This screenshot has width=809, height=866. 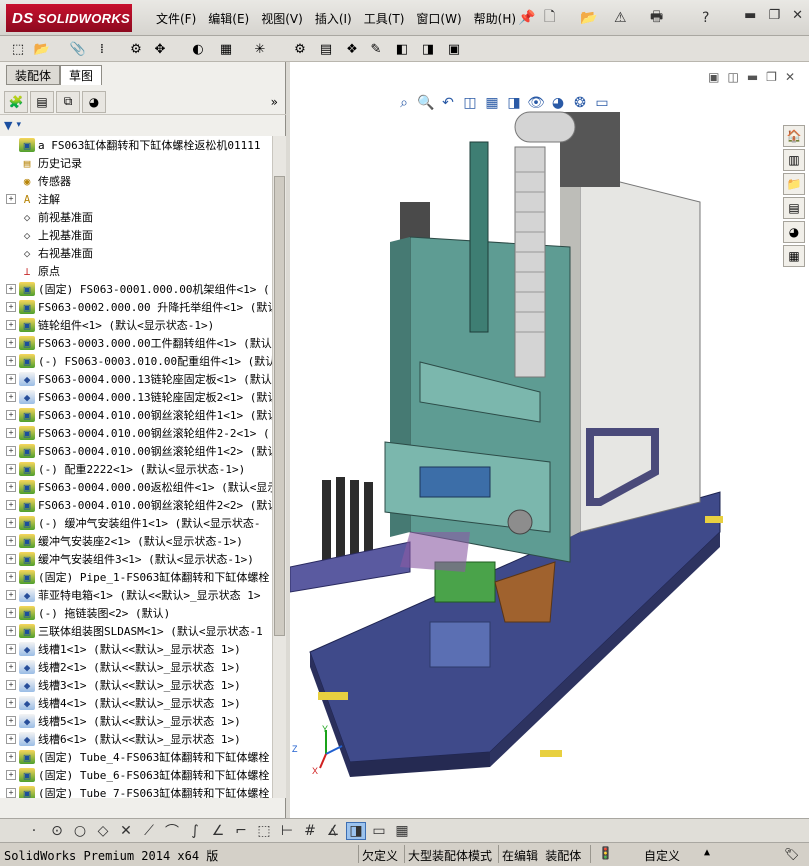 I want to click on zoom-to-area-icon: 🔍, so click(x=426, y=103).